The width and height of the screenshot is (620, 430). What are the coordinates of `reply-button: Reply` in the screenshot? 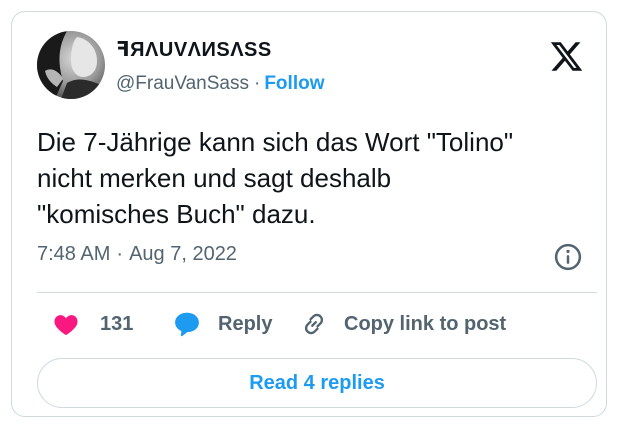 It's located at (222, 324).